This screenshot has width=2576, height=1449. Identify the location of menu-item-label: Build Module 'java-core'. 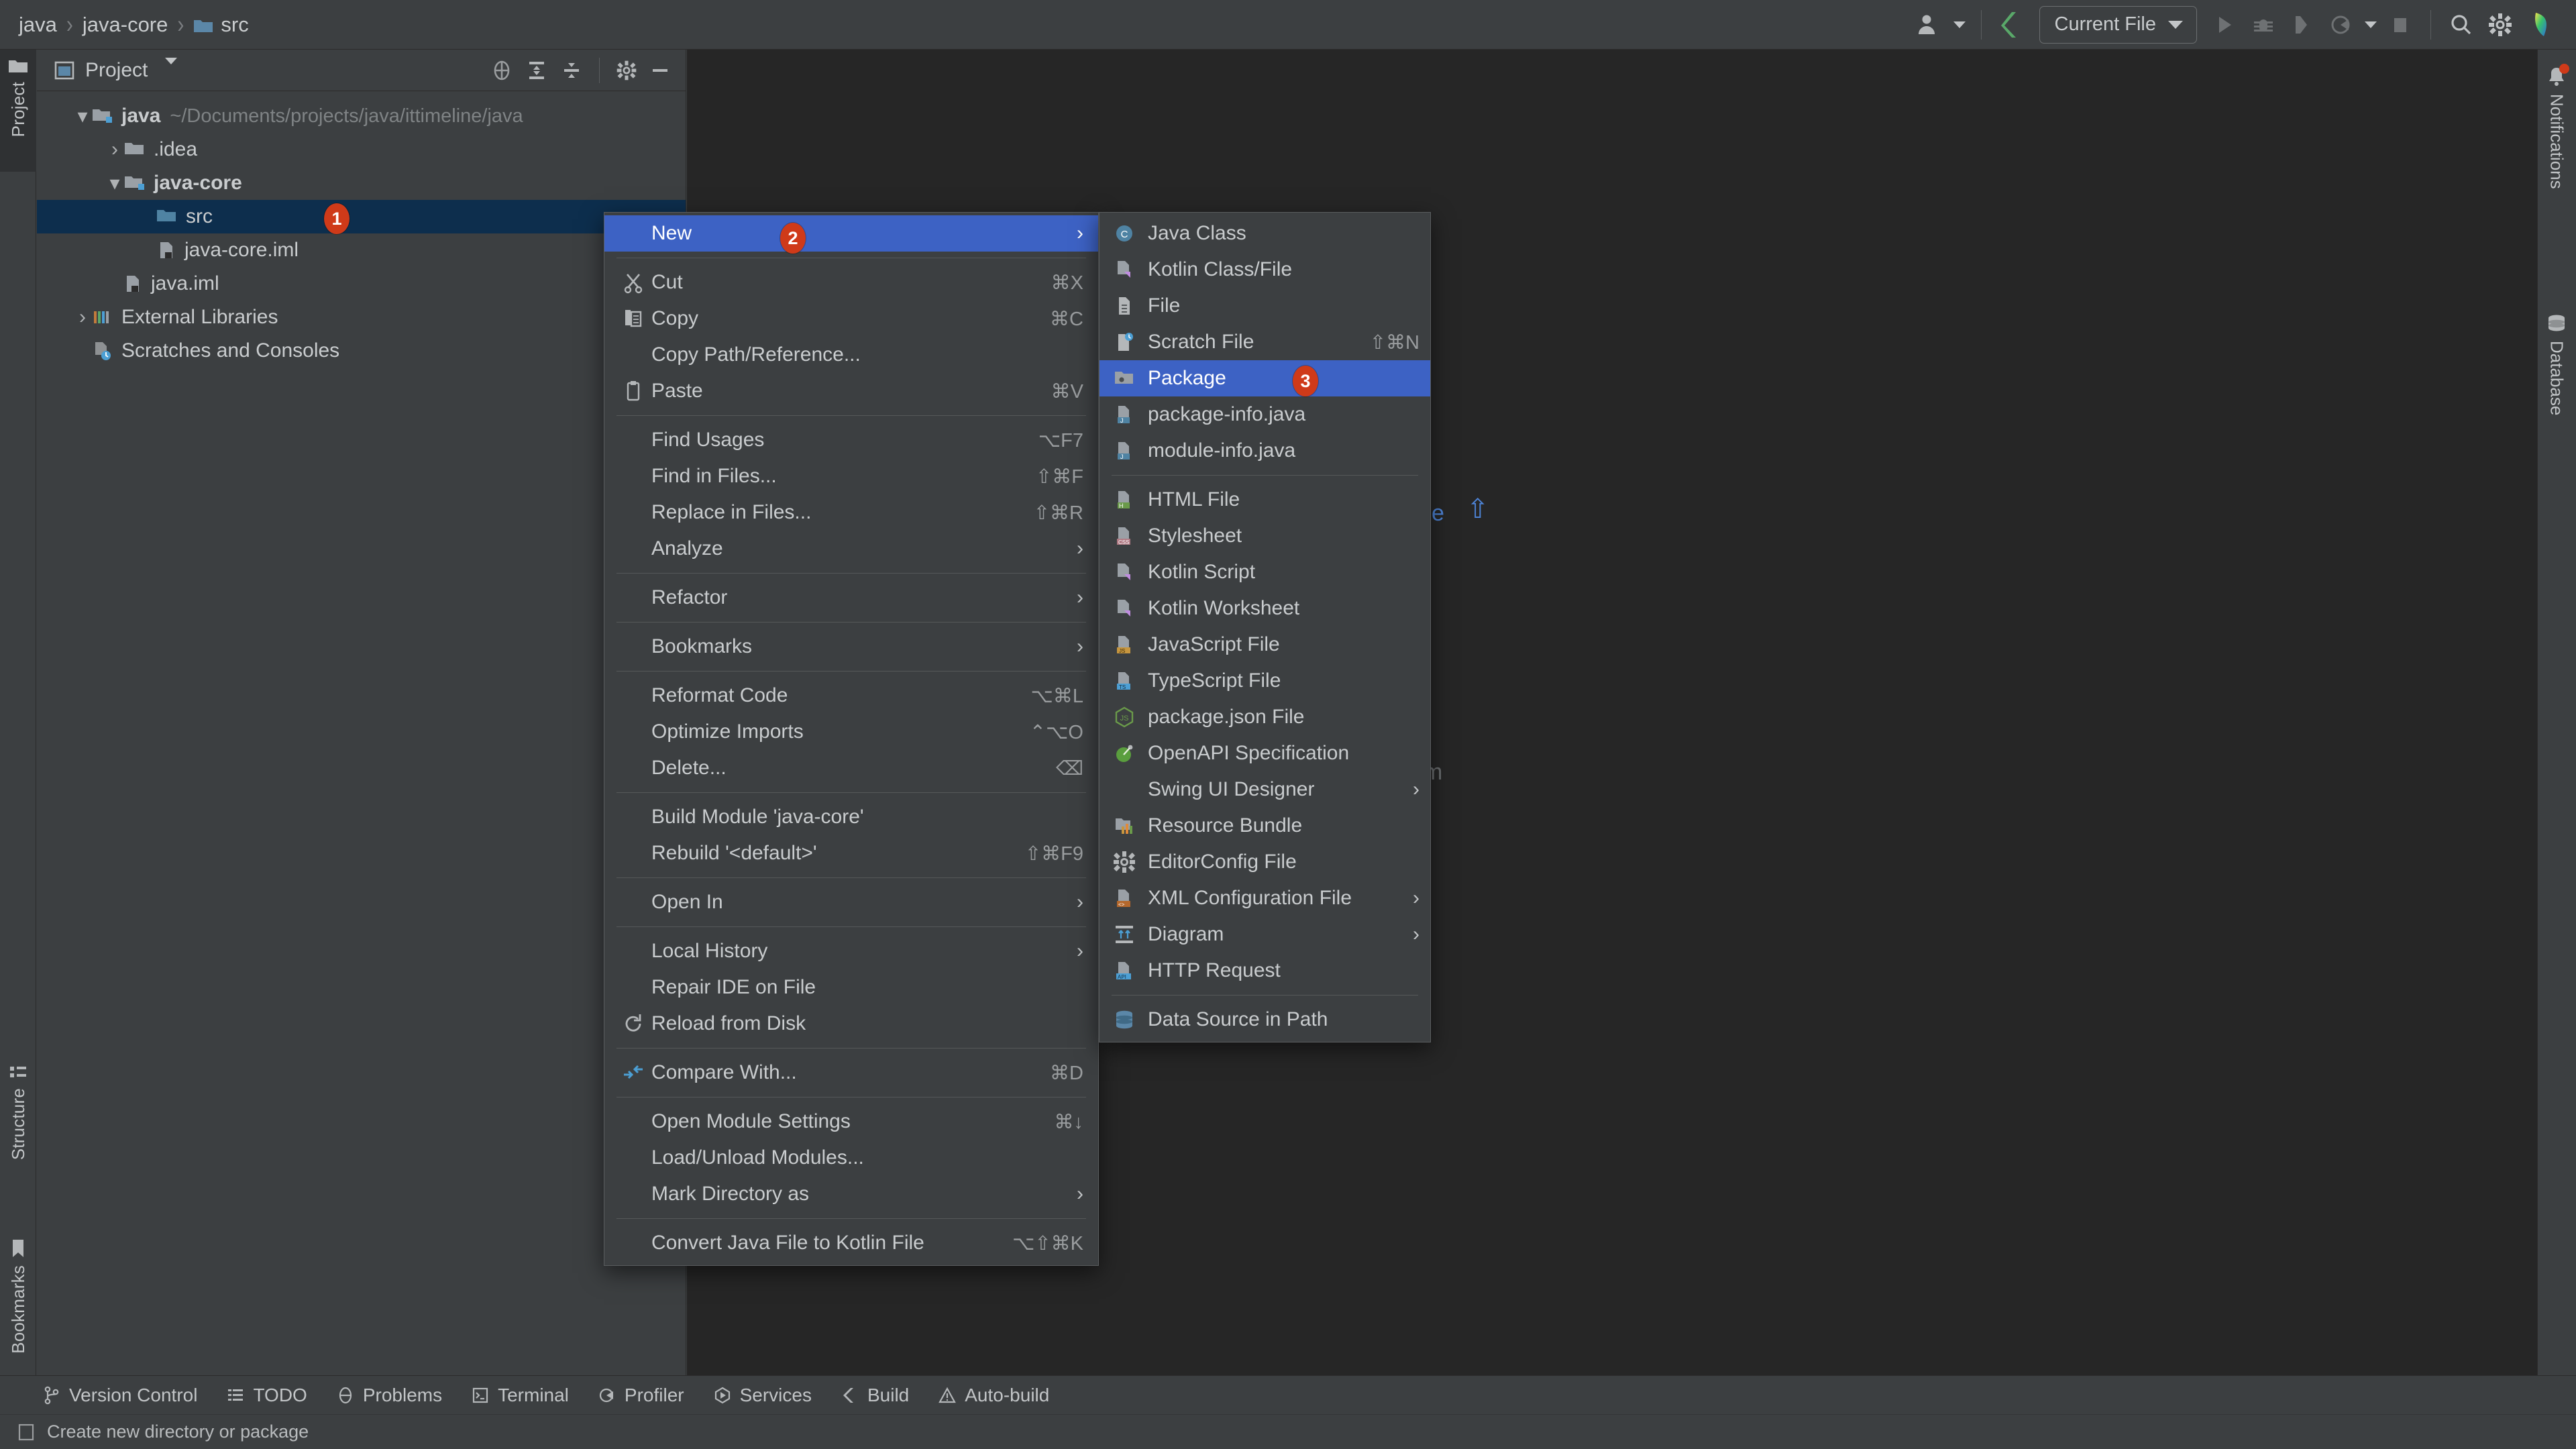
(757, 817).